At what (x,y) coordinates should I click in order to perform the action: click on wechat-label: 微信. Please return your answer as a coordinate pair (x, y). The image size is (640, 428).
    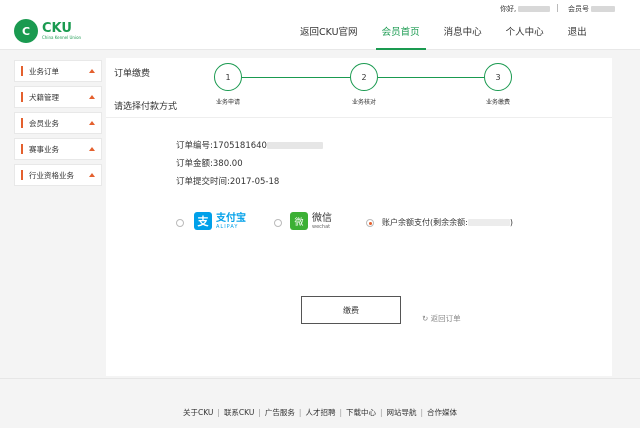
    Looking at the image, I should click on (322, 218).